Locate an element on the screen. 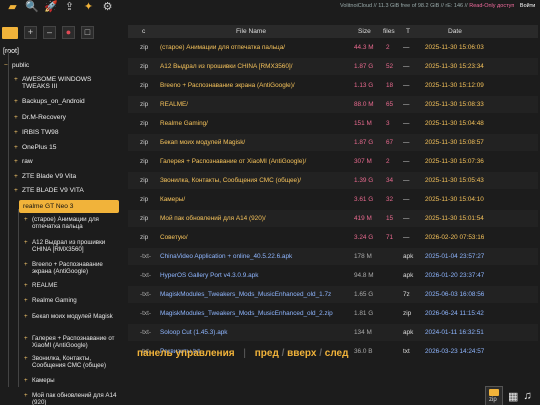 This screenshot has width=540, height=405. next-link: след is located at coordinates (337, 353).